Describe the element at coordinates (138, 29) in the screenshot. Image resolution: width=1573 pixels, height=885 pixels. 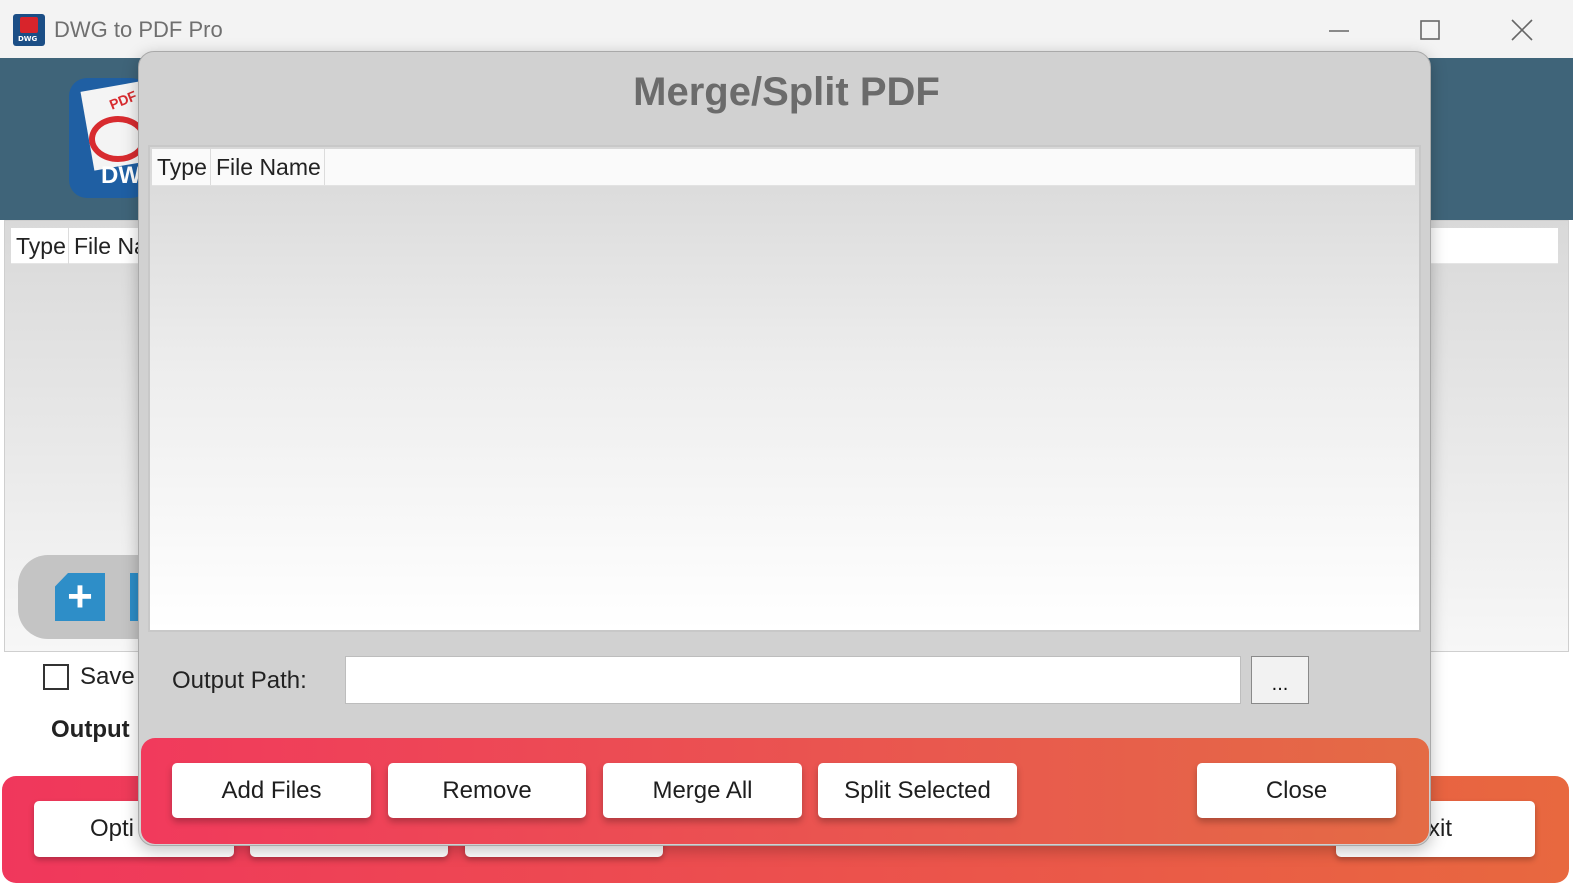
I see `window-title: DWG to PDF Pro` at that location.